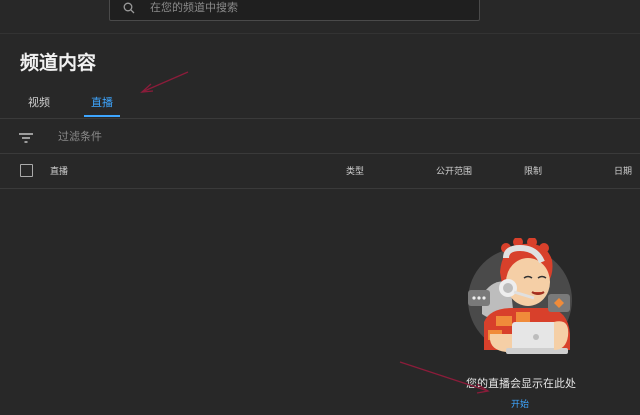  What do you see at coordinates (58, 63) in the screenshot?
I see `page-title: 频道内容` at bounding box center [58, 63].